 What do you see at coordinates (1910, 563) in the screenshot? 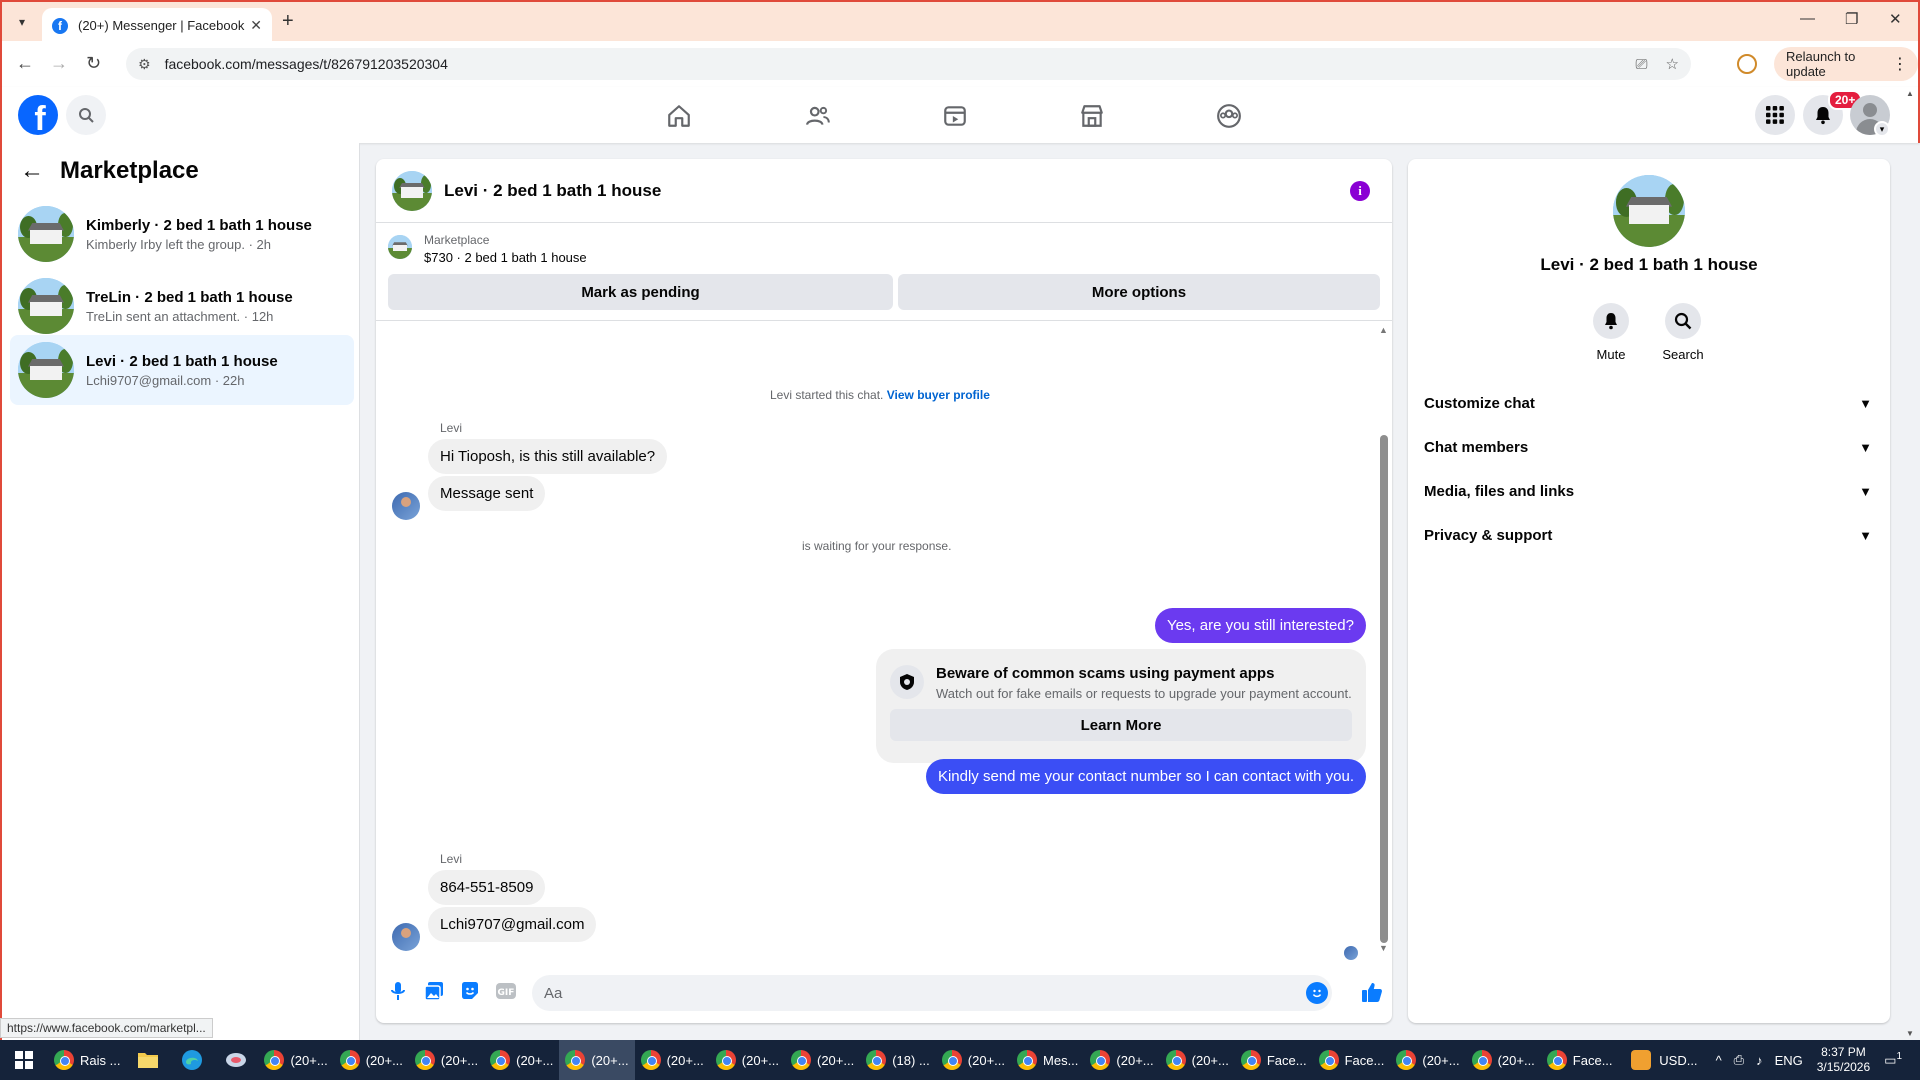
I see `page-scrollbar: ▲ ▼` at bounding box center [1910, 563].